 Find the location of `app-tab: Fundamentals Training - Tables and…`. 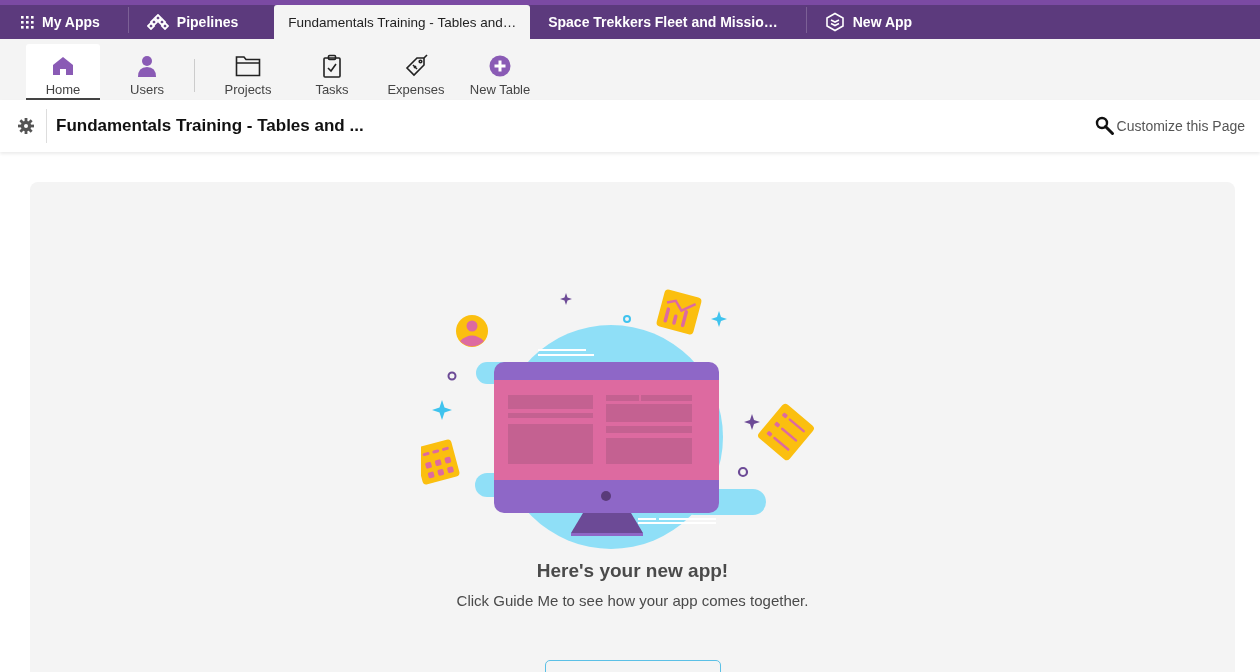

app-tab: Fundamentals Training - Tables and… is located at coordinates (402, 22).